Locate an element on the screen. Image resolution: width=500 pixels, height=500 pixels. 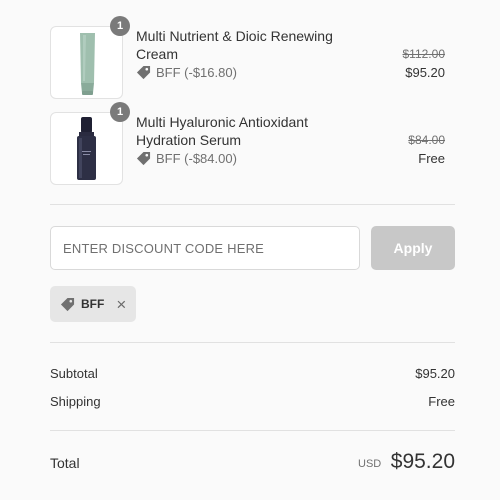
applied-code: BFF is located at coordinates (93, 304).